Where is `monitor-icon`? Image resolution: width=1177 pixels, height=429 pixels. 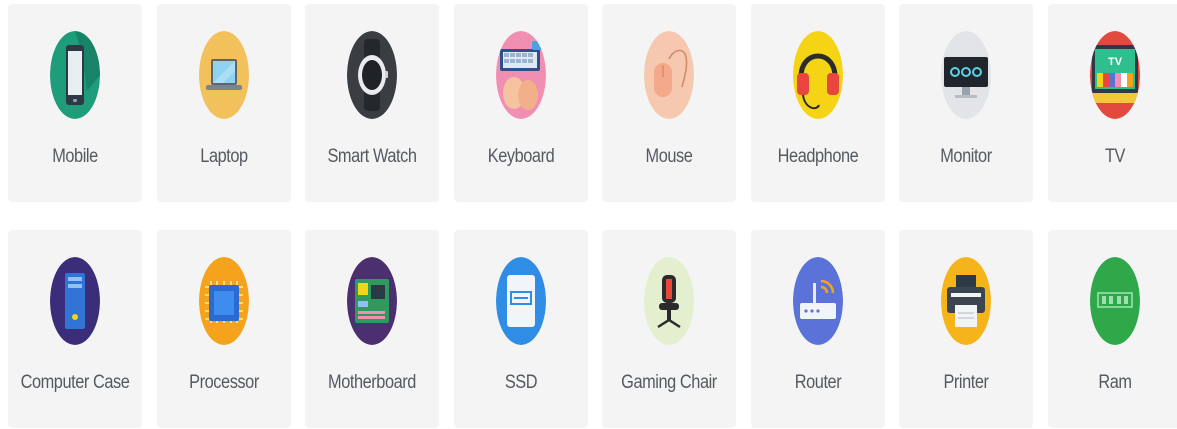
monitor-icon is located at coordinates (966, 75).